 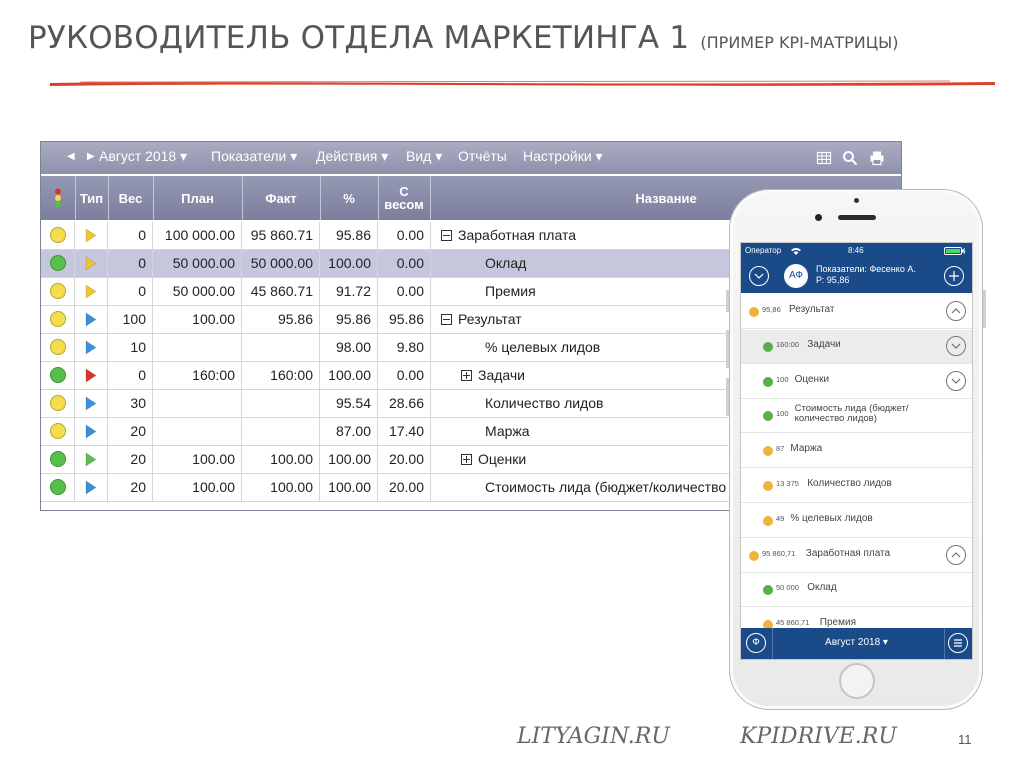 What do you see at coordinates (796, 276) in the screenshot?
I see `avatar: АФ` at bounding box center [796, 276].